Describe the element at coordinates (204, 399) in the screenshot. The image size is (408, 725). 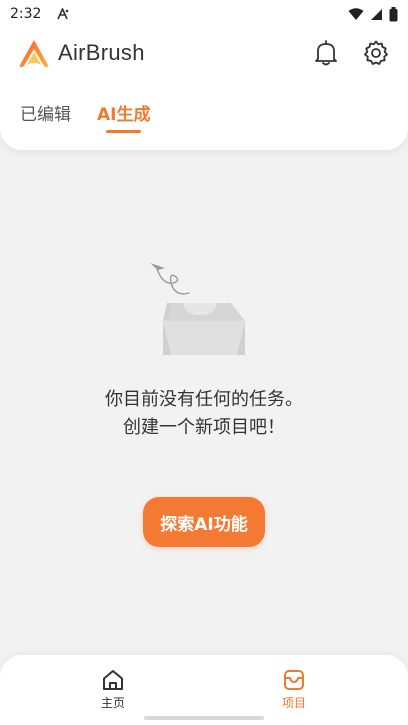
I see `empty-state-line1: 你目前没有任何的任务。` at that location.